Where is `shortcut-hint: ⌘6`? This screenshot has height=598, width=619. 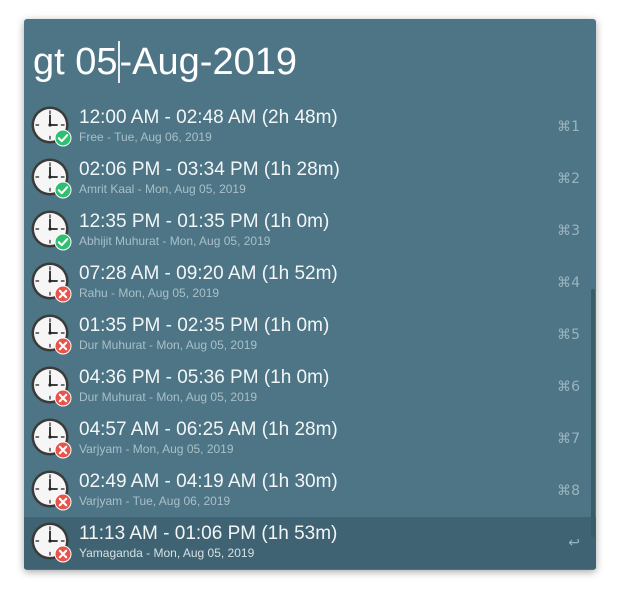 shortcut-hint: ⌘6 is located at coordinates (568, 387).